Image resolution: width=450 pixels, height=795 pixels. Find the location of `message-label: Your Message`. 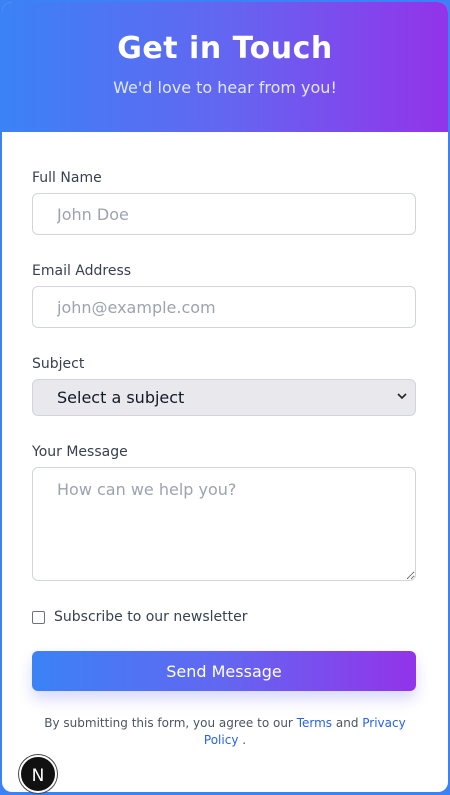

message-label: Your Message is located at coordinates (80, 452).